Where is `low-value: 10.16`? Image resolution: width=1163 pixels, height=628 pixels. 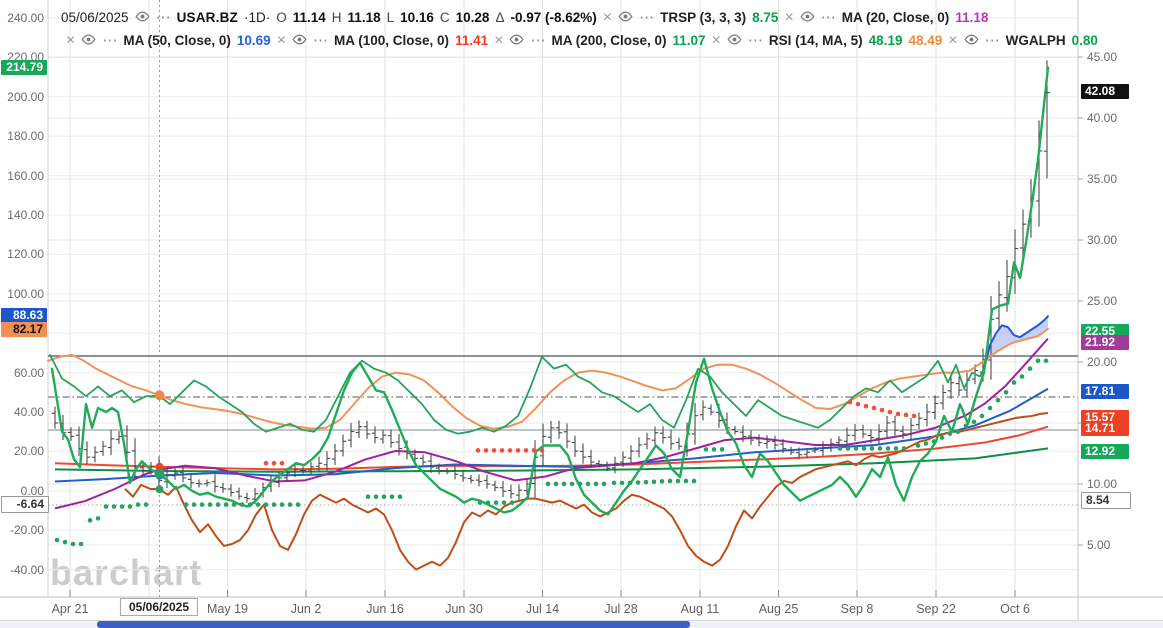 low-value: 10.16 is located at coordinates (417, 17).